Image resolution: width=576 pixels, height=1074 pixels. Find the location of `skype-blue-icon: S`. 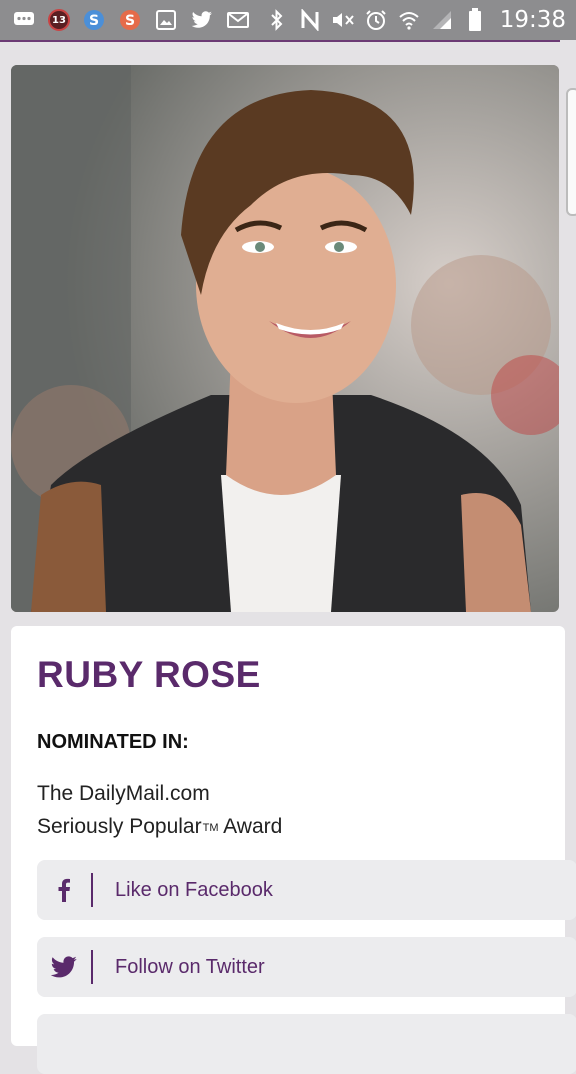

skype-blue-icon: S is located at coordinates (94, 20).